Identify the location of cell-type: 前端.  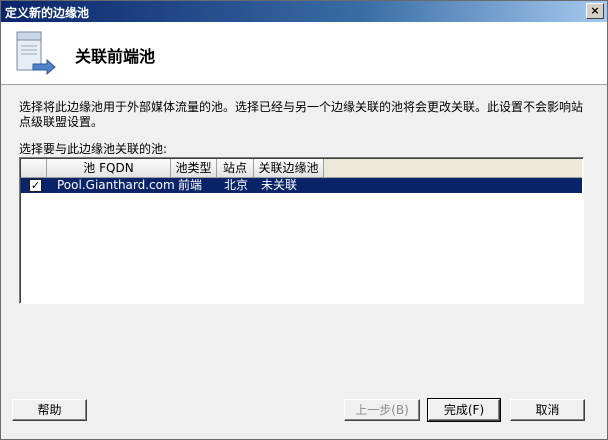
(190, 185).